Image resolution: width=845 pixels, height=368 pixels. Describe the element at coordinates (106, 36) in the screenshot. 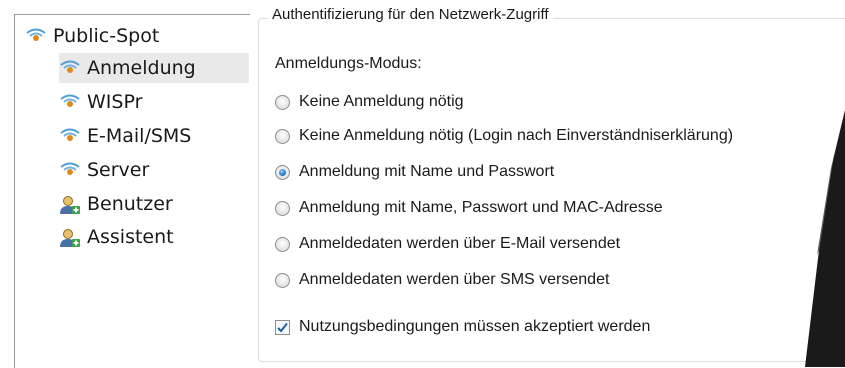

I see `tree-item-label: Public-Spot` at that location.